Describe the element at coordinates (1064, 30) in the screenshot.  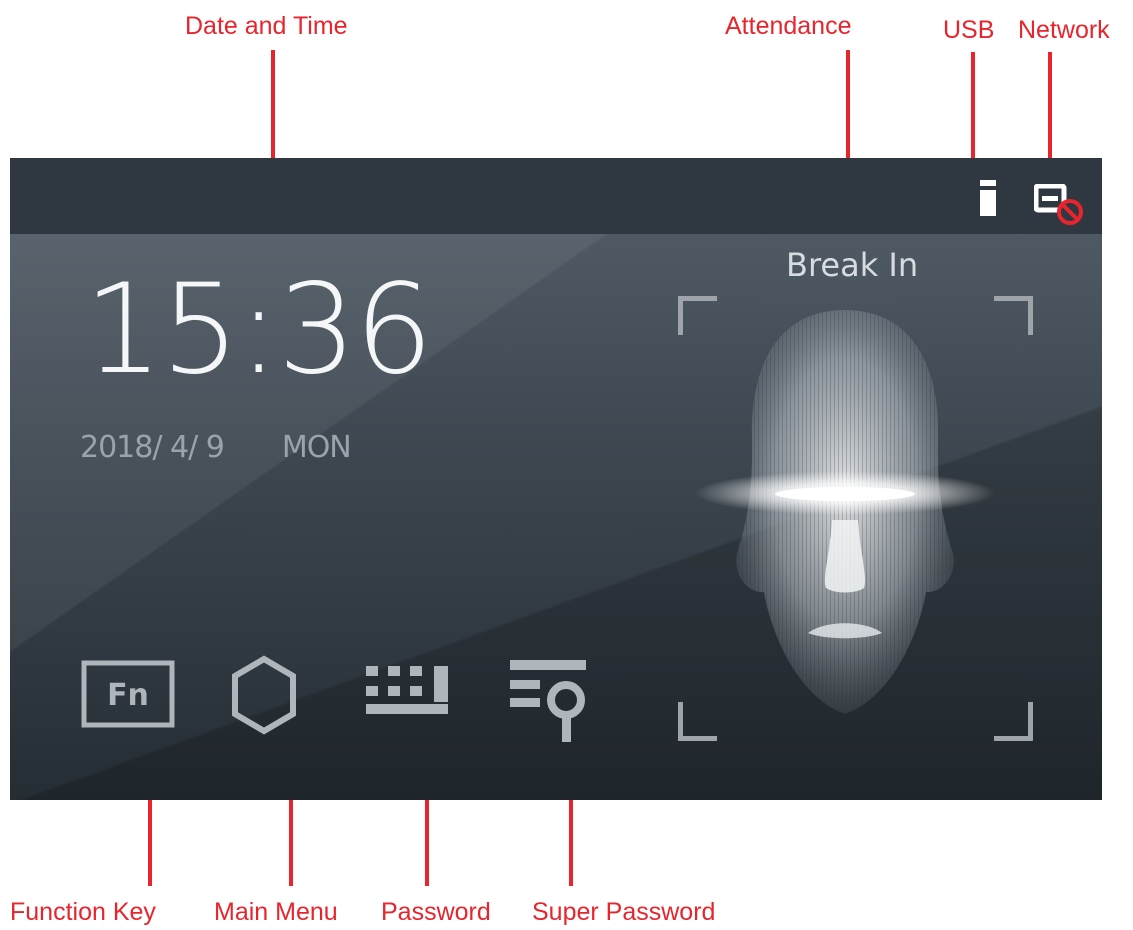
I see `network-callout: Network` at that location.